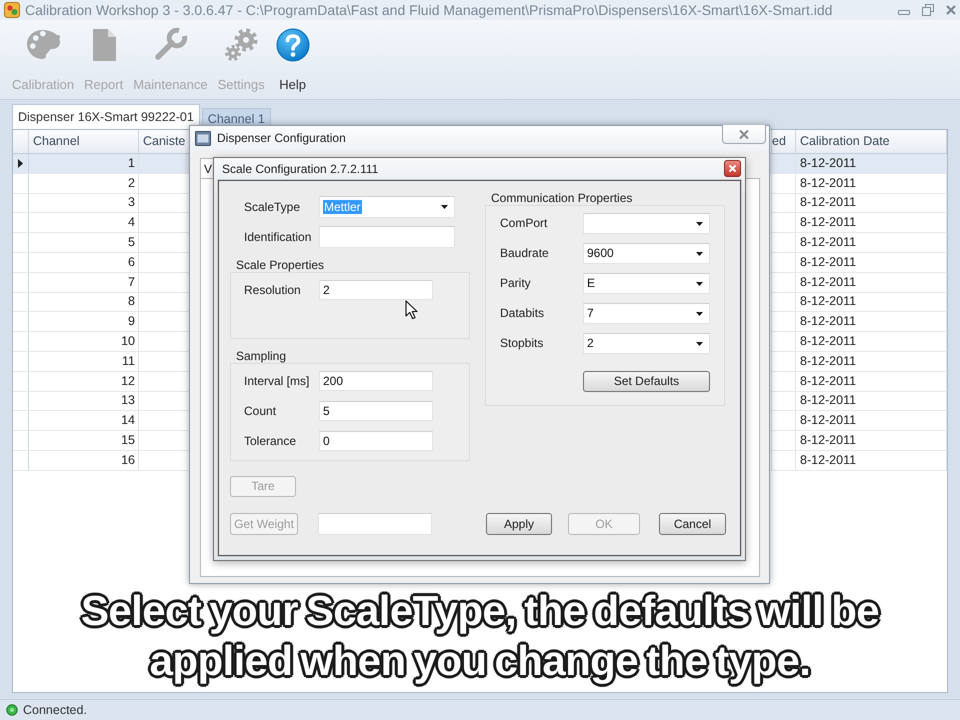 This screenshot has width=960, height=720. I want to click on column-header: ed, so click(784, 141).